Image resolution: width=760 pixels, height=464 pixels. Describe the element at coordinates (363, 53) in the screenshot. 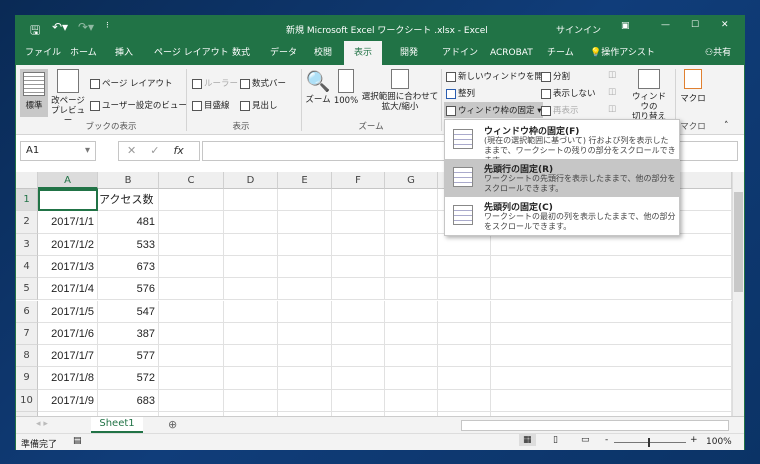

I see `tab-view: 表示` at that location.